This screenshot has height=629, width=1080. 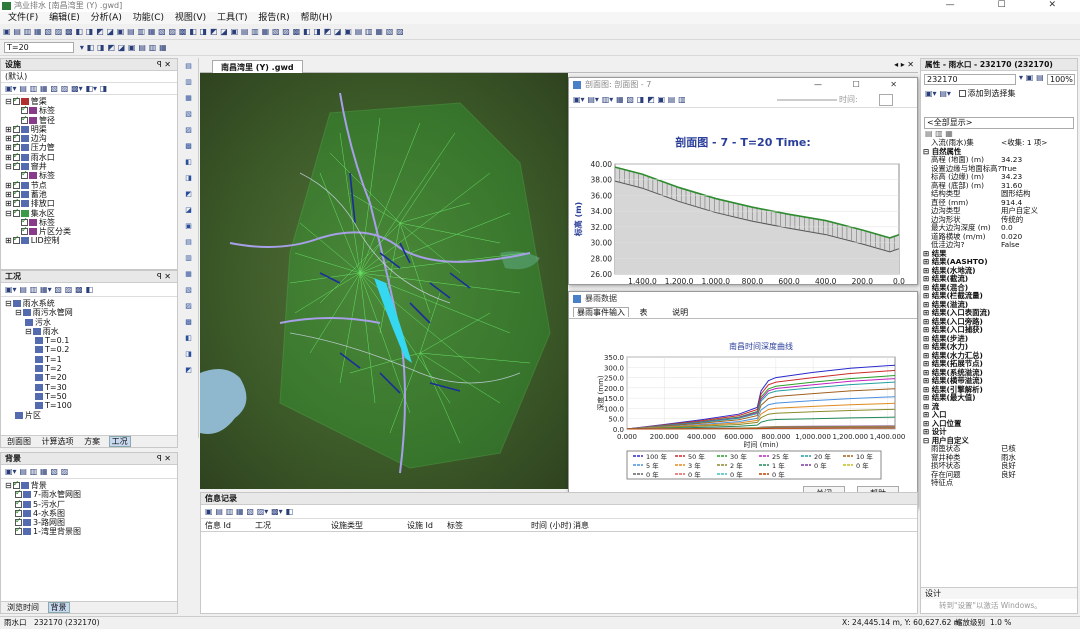 What do you see at coordinates (91, 405) in the screenshot?
I see `work-node-item: T=100` at bounding box center [91, 405].